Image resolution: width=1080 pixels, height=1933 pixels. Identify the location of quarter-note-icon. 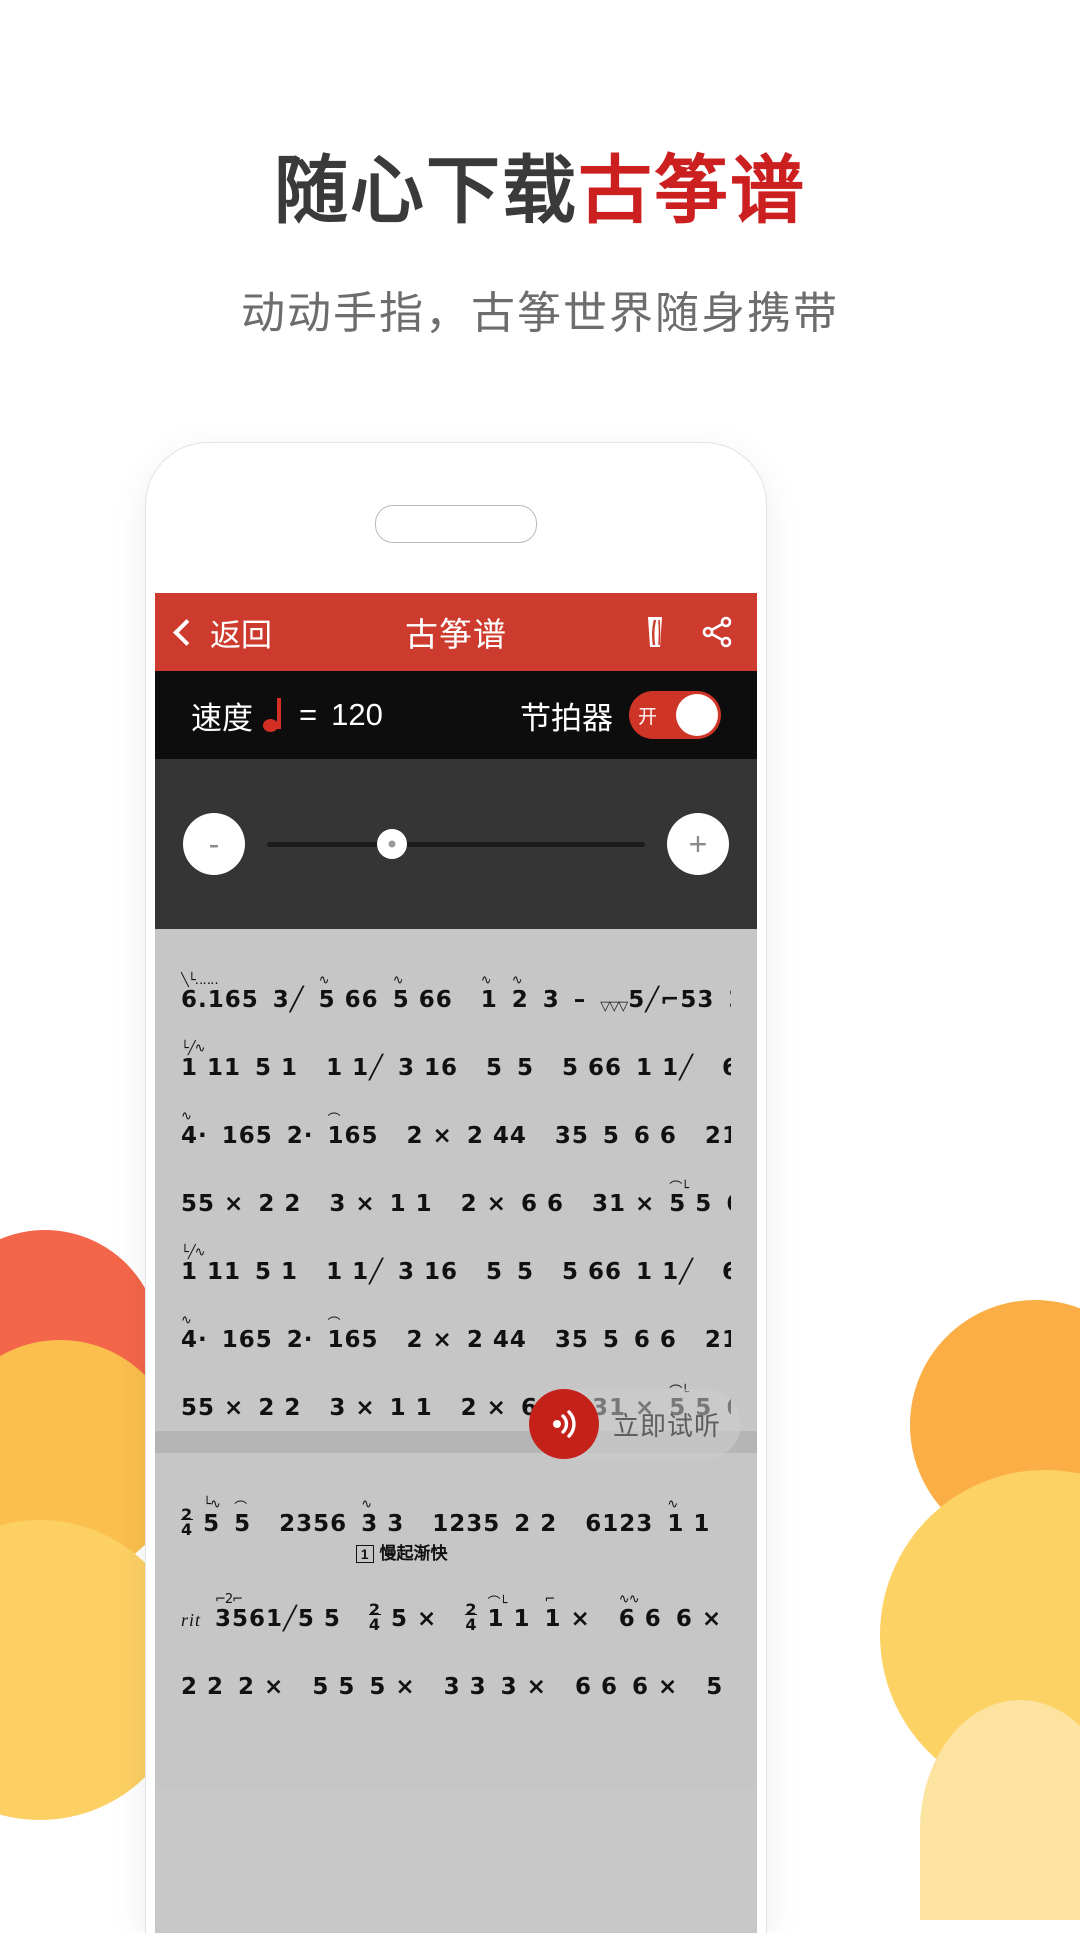
(273, 715).